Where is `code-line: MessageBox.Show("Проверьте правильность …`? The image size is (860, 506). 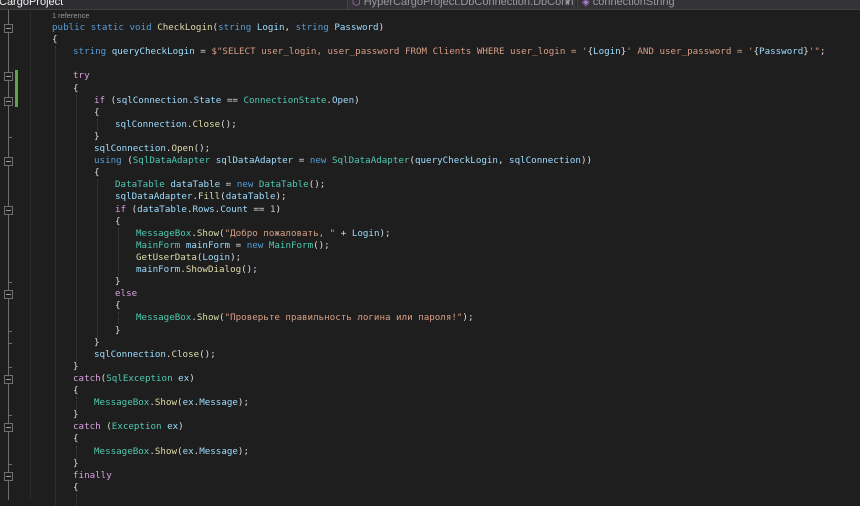 code-line: MessageBox.Show("Проверьте правильность … is located at coordinates (305, 318).